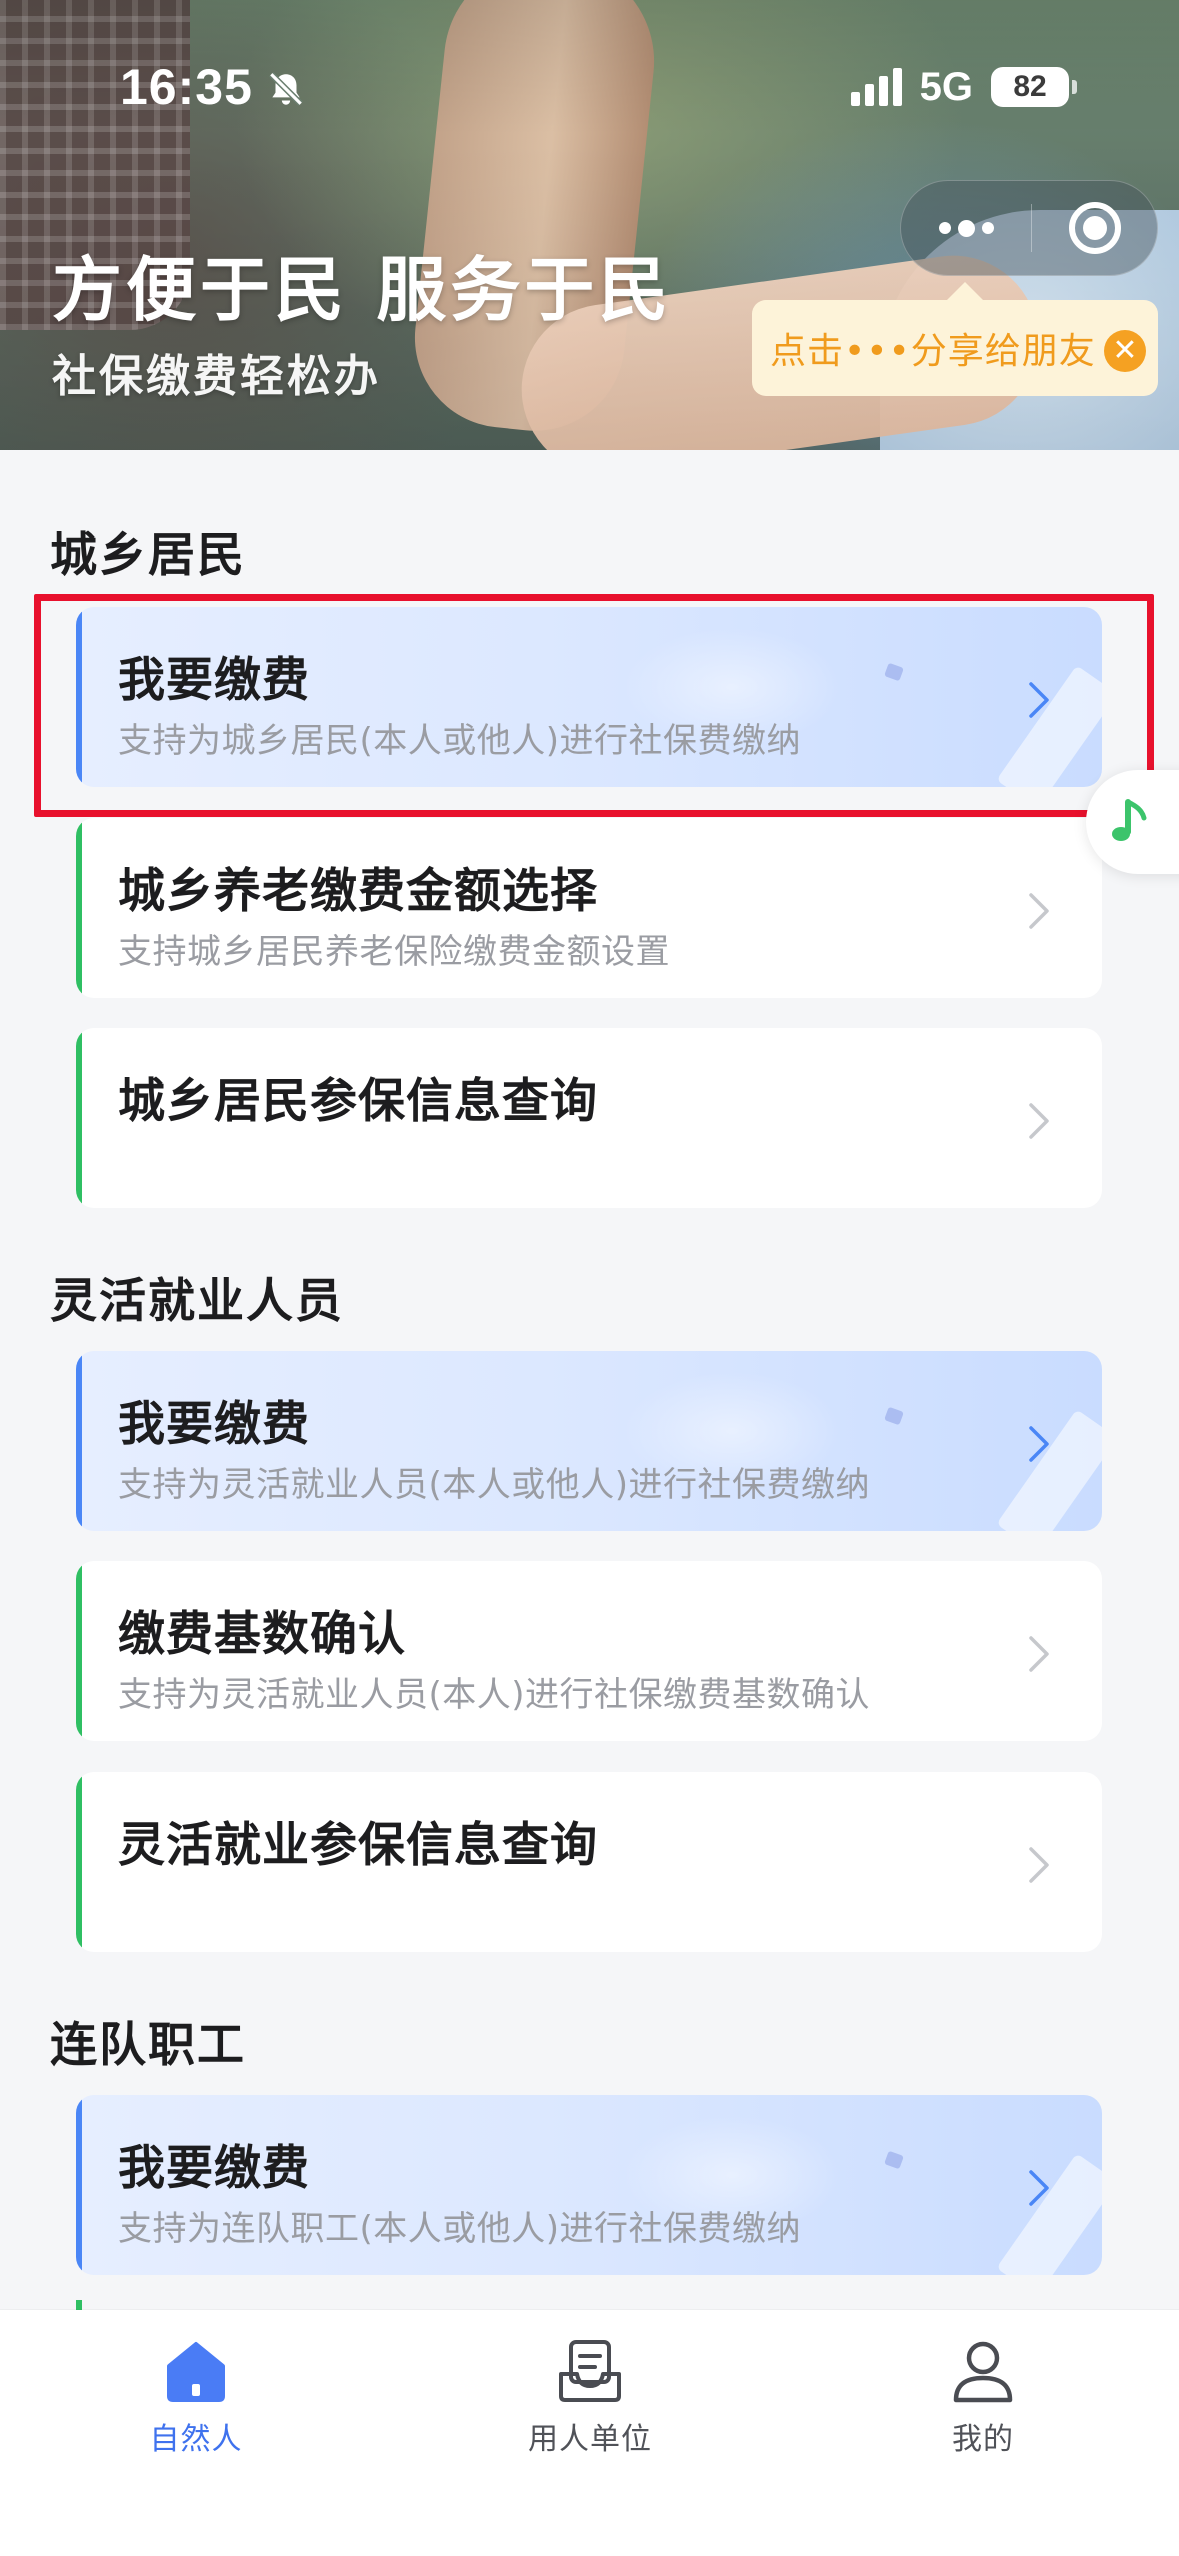 This screenshot has height=2556, width=1179. I want to click on card-base-confirm: 缴费基数确认 支持为灵活就业人员(本人)进行社保缴费基数确认, so click(589, 1651).